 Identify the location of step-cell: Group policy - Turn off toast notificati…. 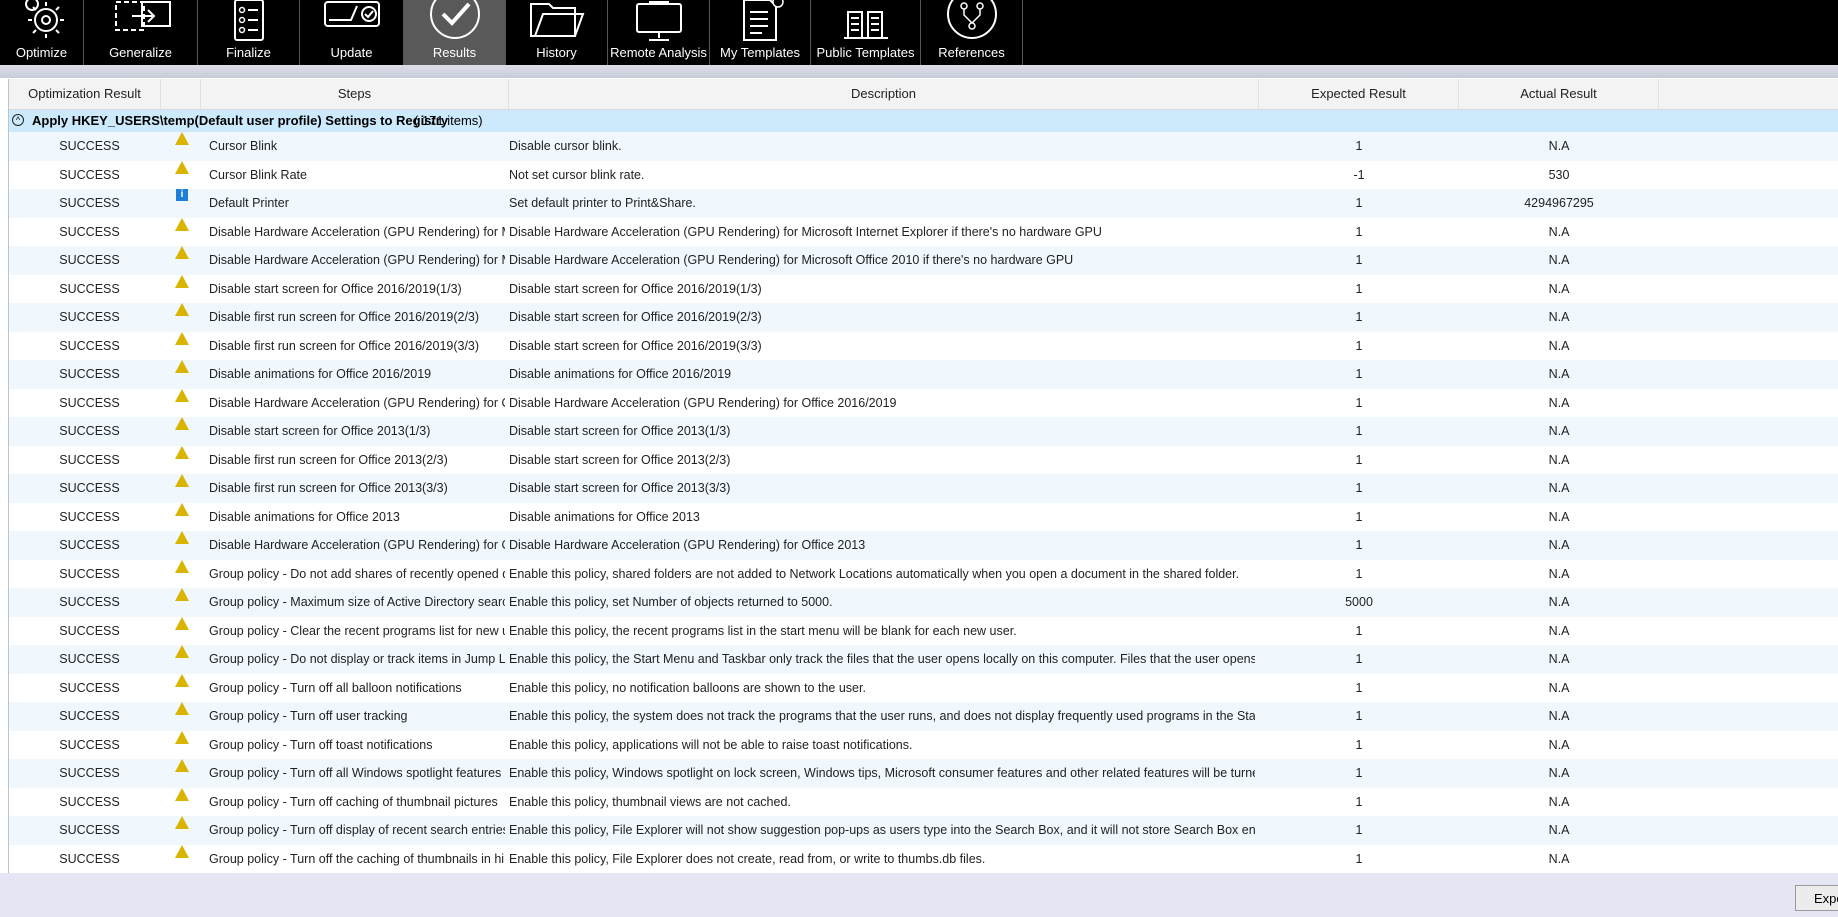
(321, 744).